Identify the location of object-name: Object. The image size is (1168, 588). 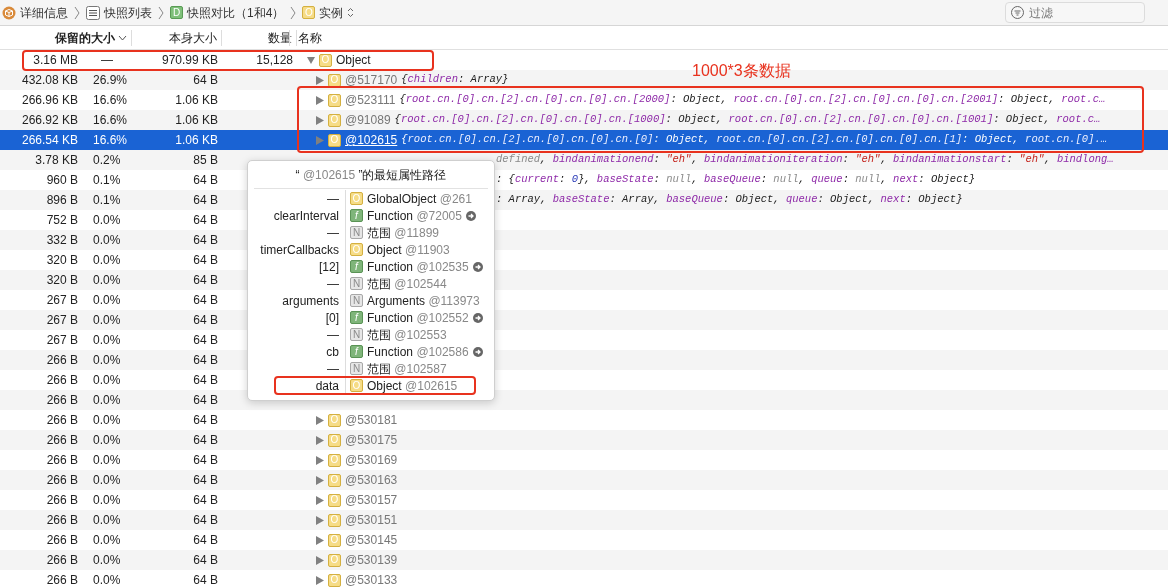
(353, 60).